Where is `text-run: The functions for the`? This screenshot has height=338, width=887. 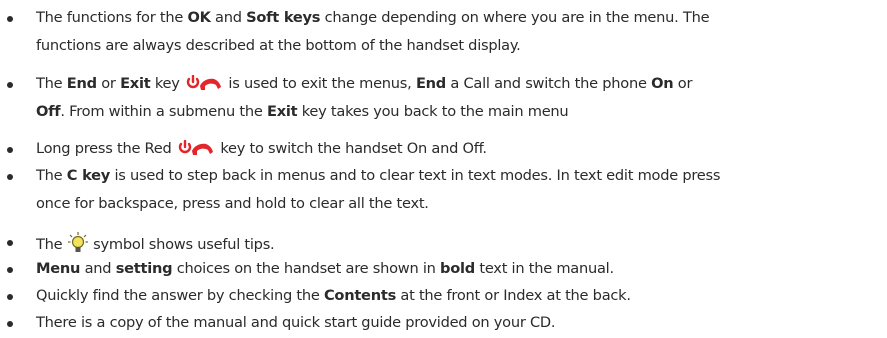
text-run: The functions for the is located at coordinates (112, 17).